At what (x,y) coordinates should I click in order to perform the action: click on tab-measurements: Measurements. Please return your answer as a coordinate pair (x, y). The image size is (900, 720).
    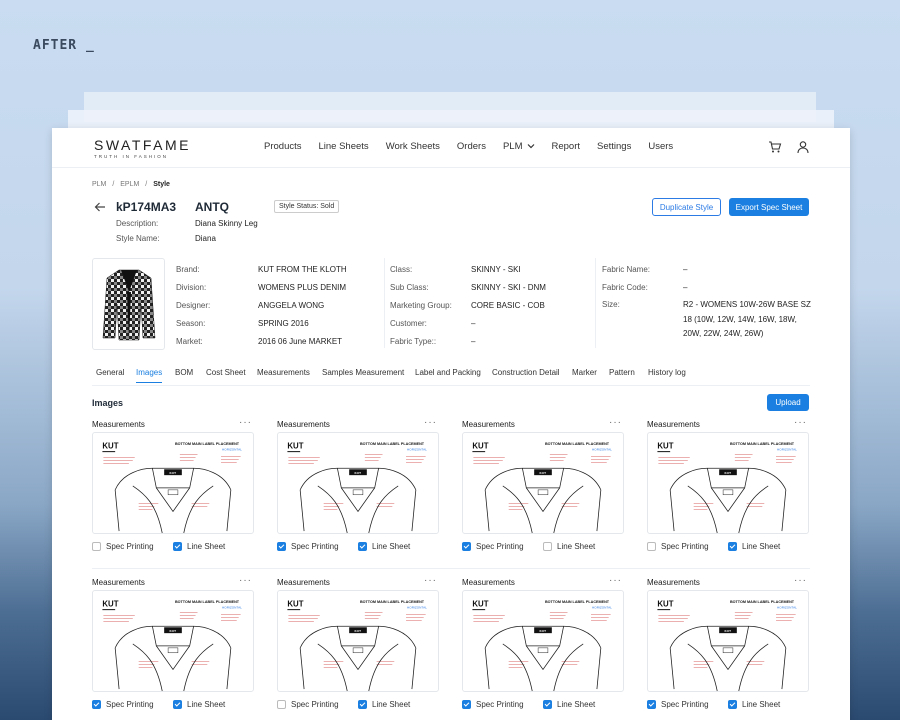
    Looking at the image, I should click on (283, 372).